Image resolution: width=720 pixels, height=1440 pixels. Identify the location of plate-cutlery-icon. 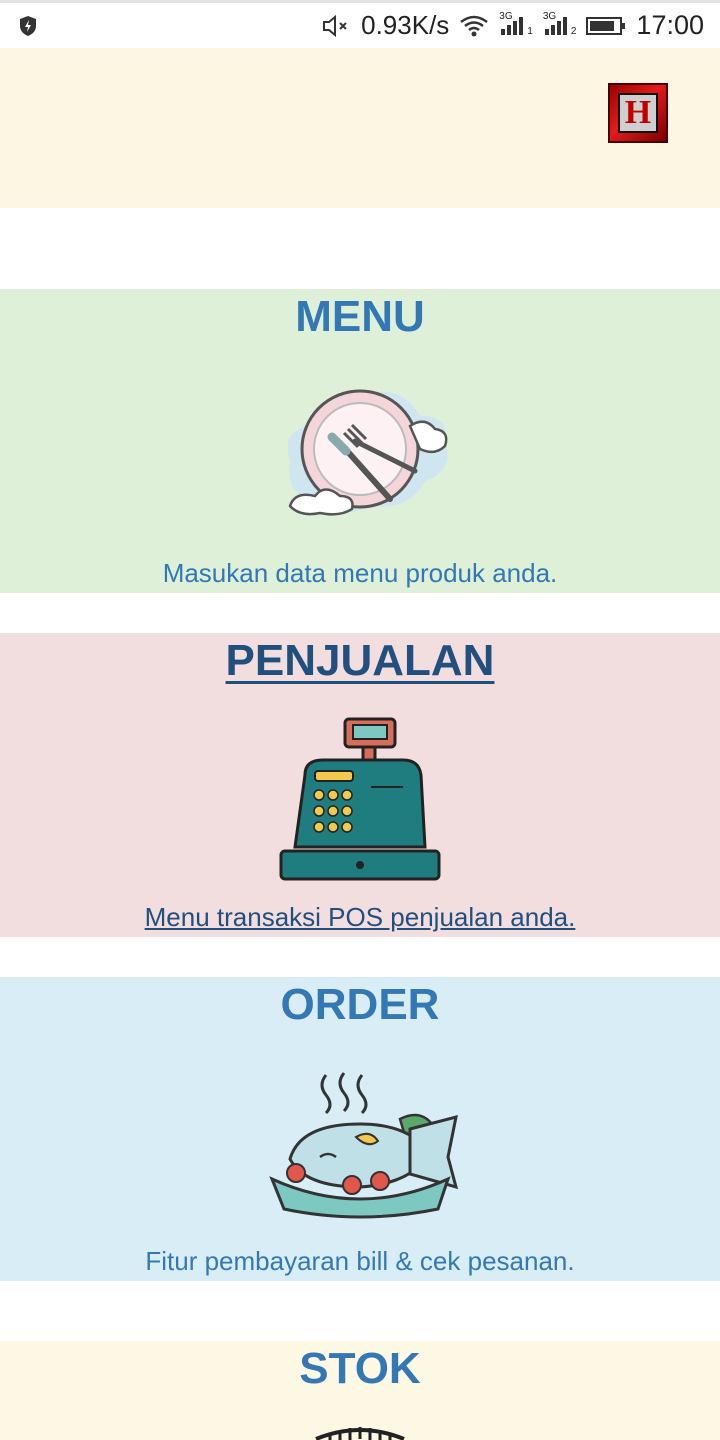
(367, 452).